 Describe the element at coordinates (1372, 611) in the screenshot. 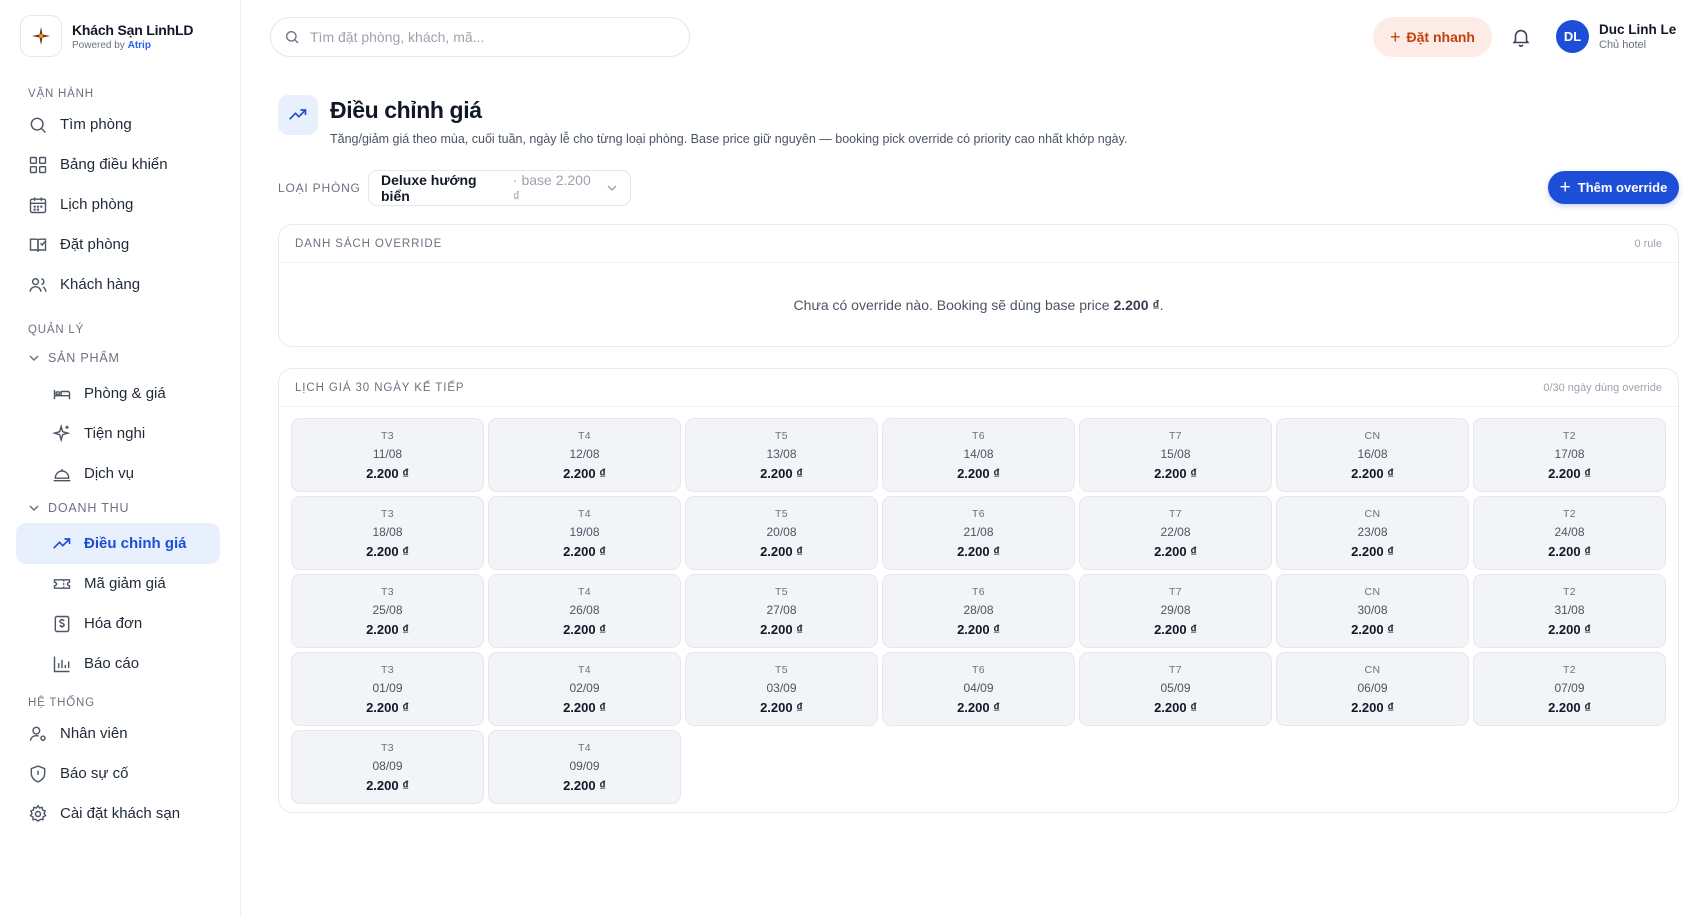

I see `calendar-day-cell: CN 30/08 2.200 ₫` at that location.